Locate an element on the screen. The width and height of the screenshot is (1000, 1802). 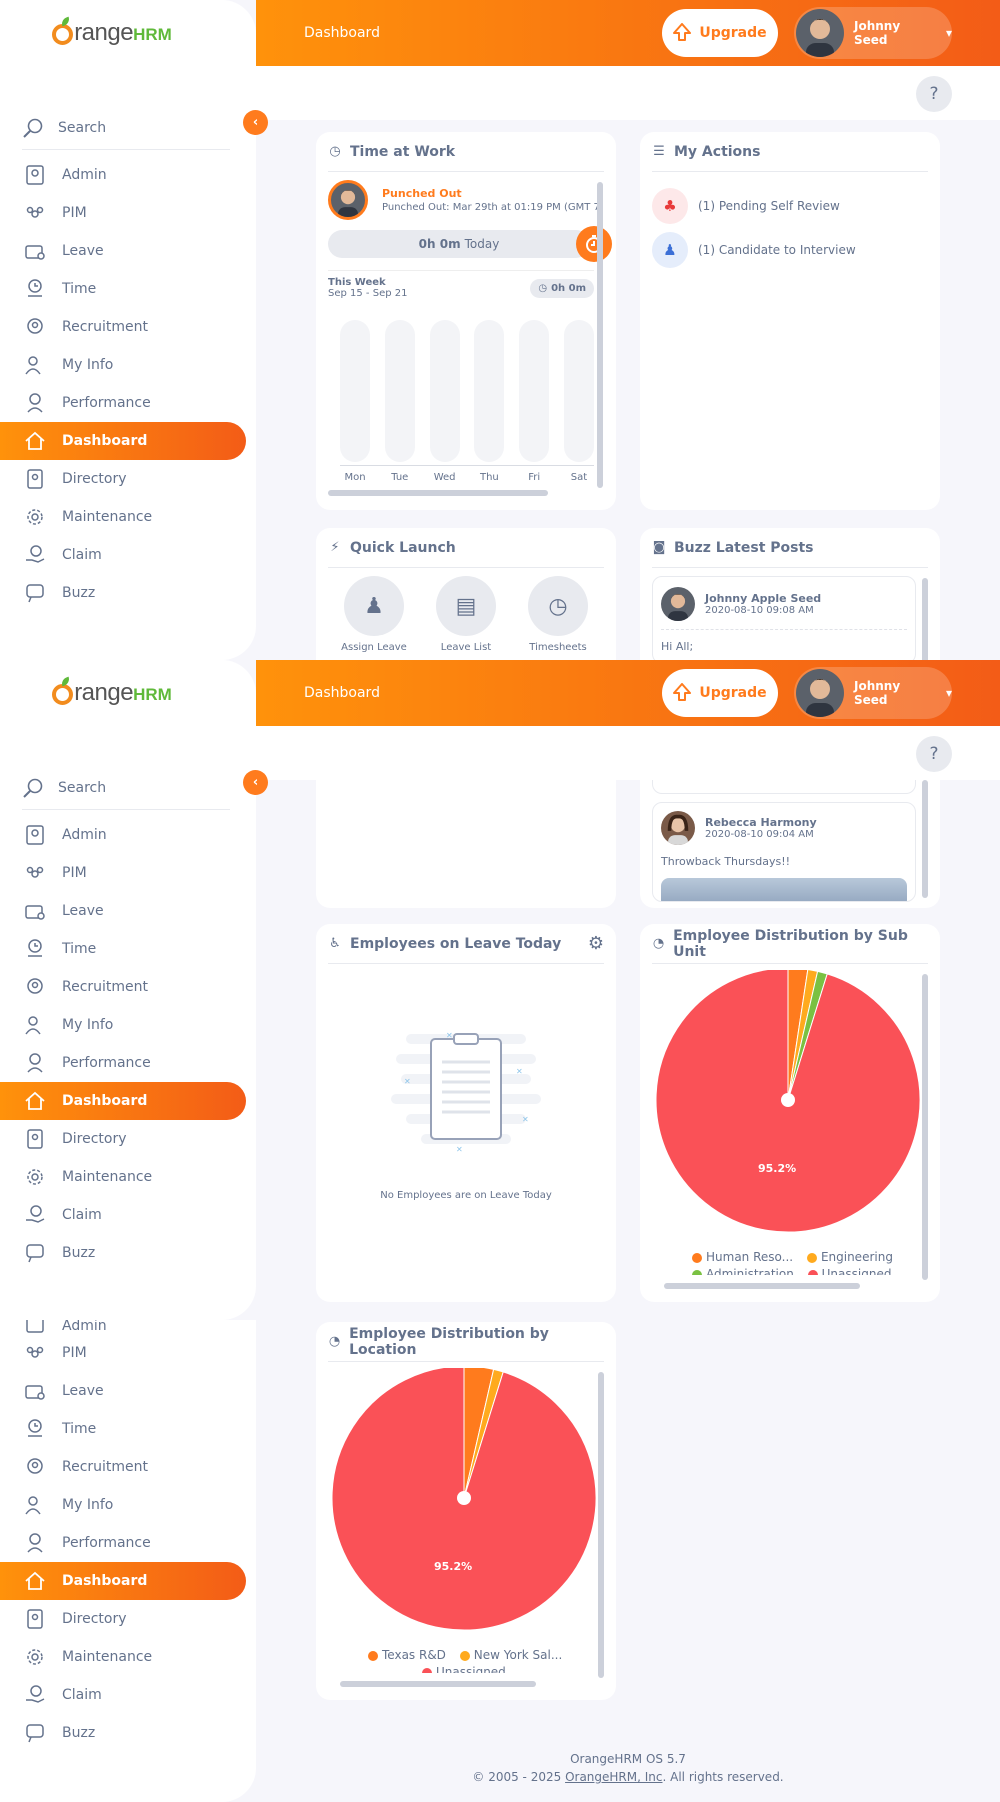
quick-launch-label: Leave List is located at coordinates (466, 647).